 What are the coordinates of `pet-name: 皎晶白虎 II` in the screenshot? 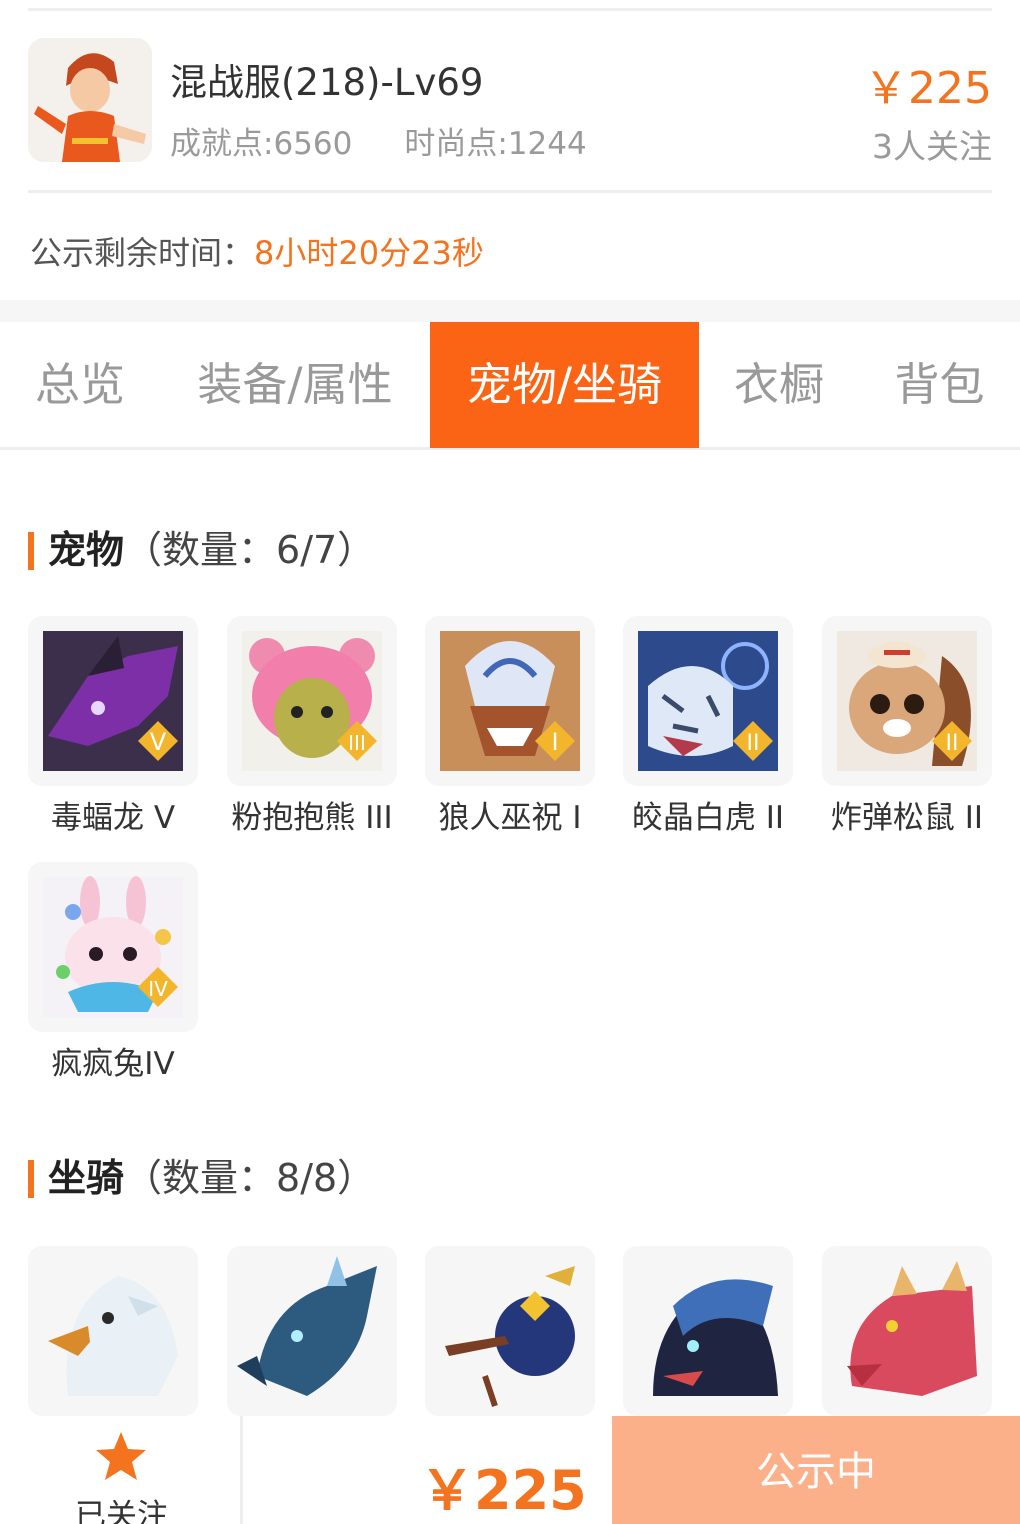 It's located at (708, 818).